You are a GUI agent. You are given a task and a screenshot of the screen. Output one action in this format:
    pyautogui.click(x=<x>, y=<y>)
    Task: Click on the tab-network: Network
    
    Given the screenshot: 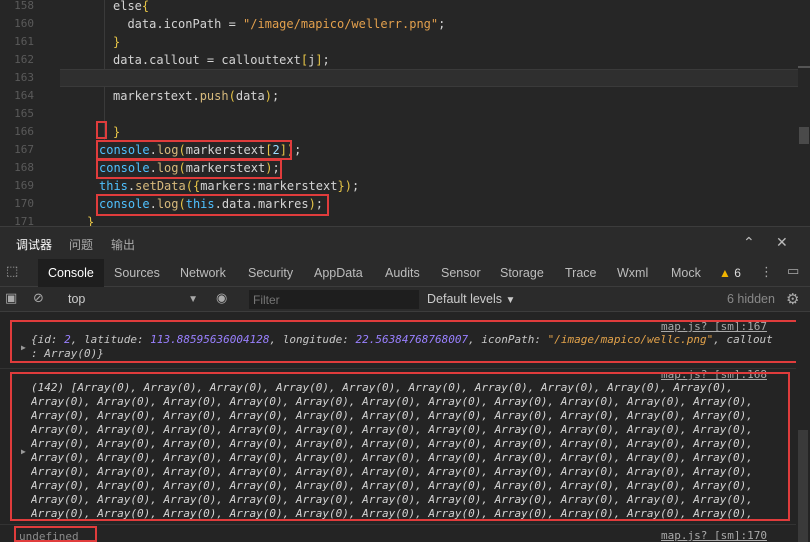 What is the action you would take?
    pyautogui.click(x=203, y=273)
    